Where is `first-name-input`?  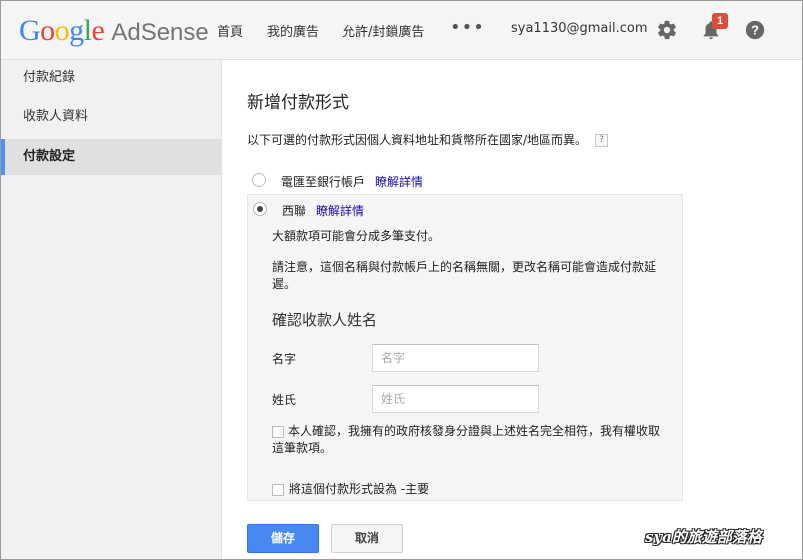 first-name-input is located at coordinates (455, 358).